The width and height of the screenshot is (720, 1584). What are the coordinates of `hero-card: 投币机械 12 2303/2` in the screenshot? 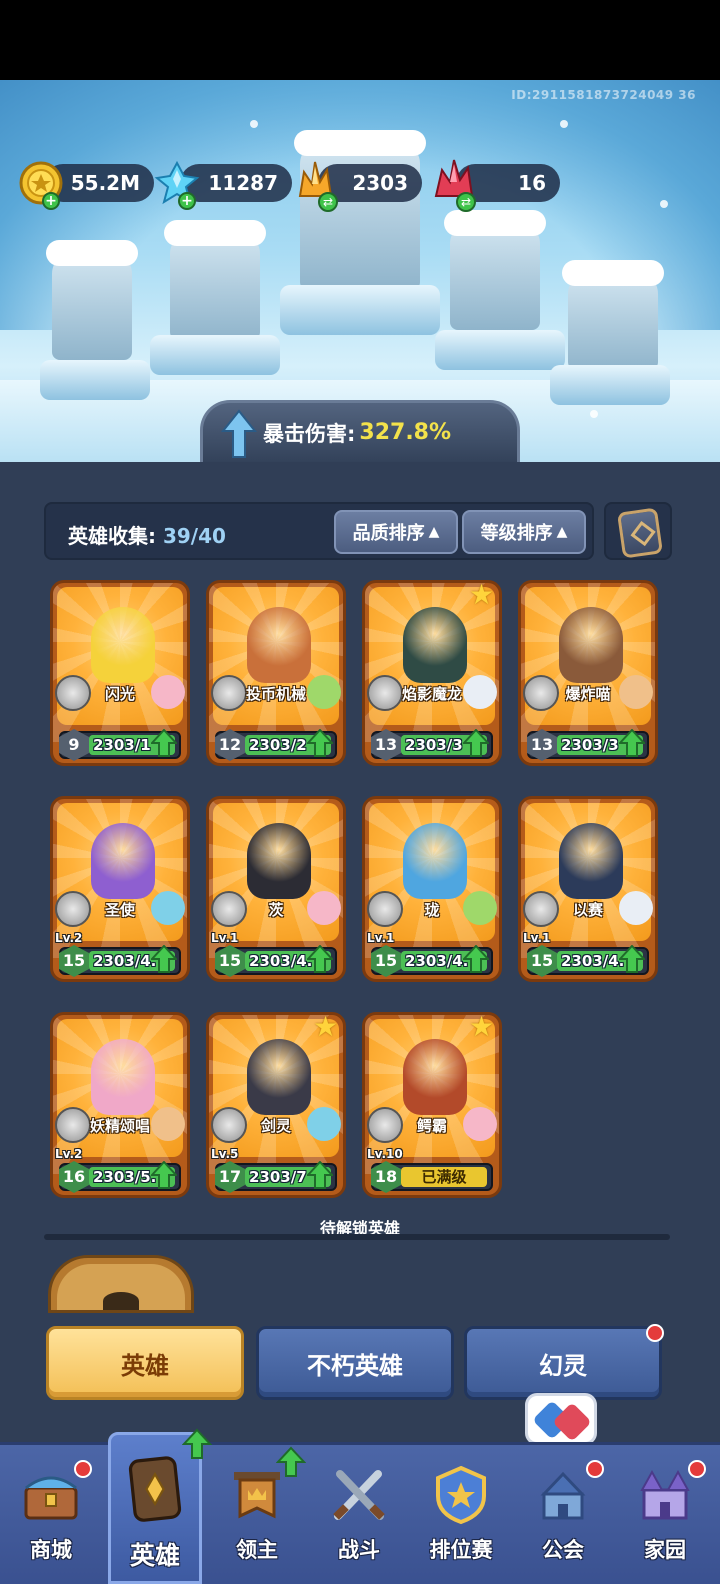 It's located at (276, 673).